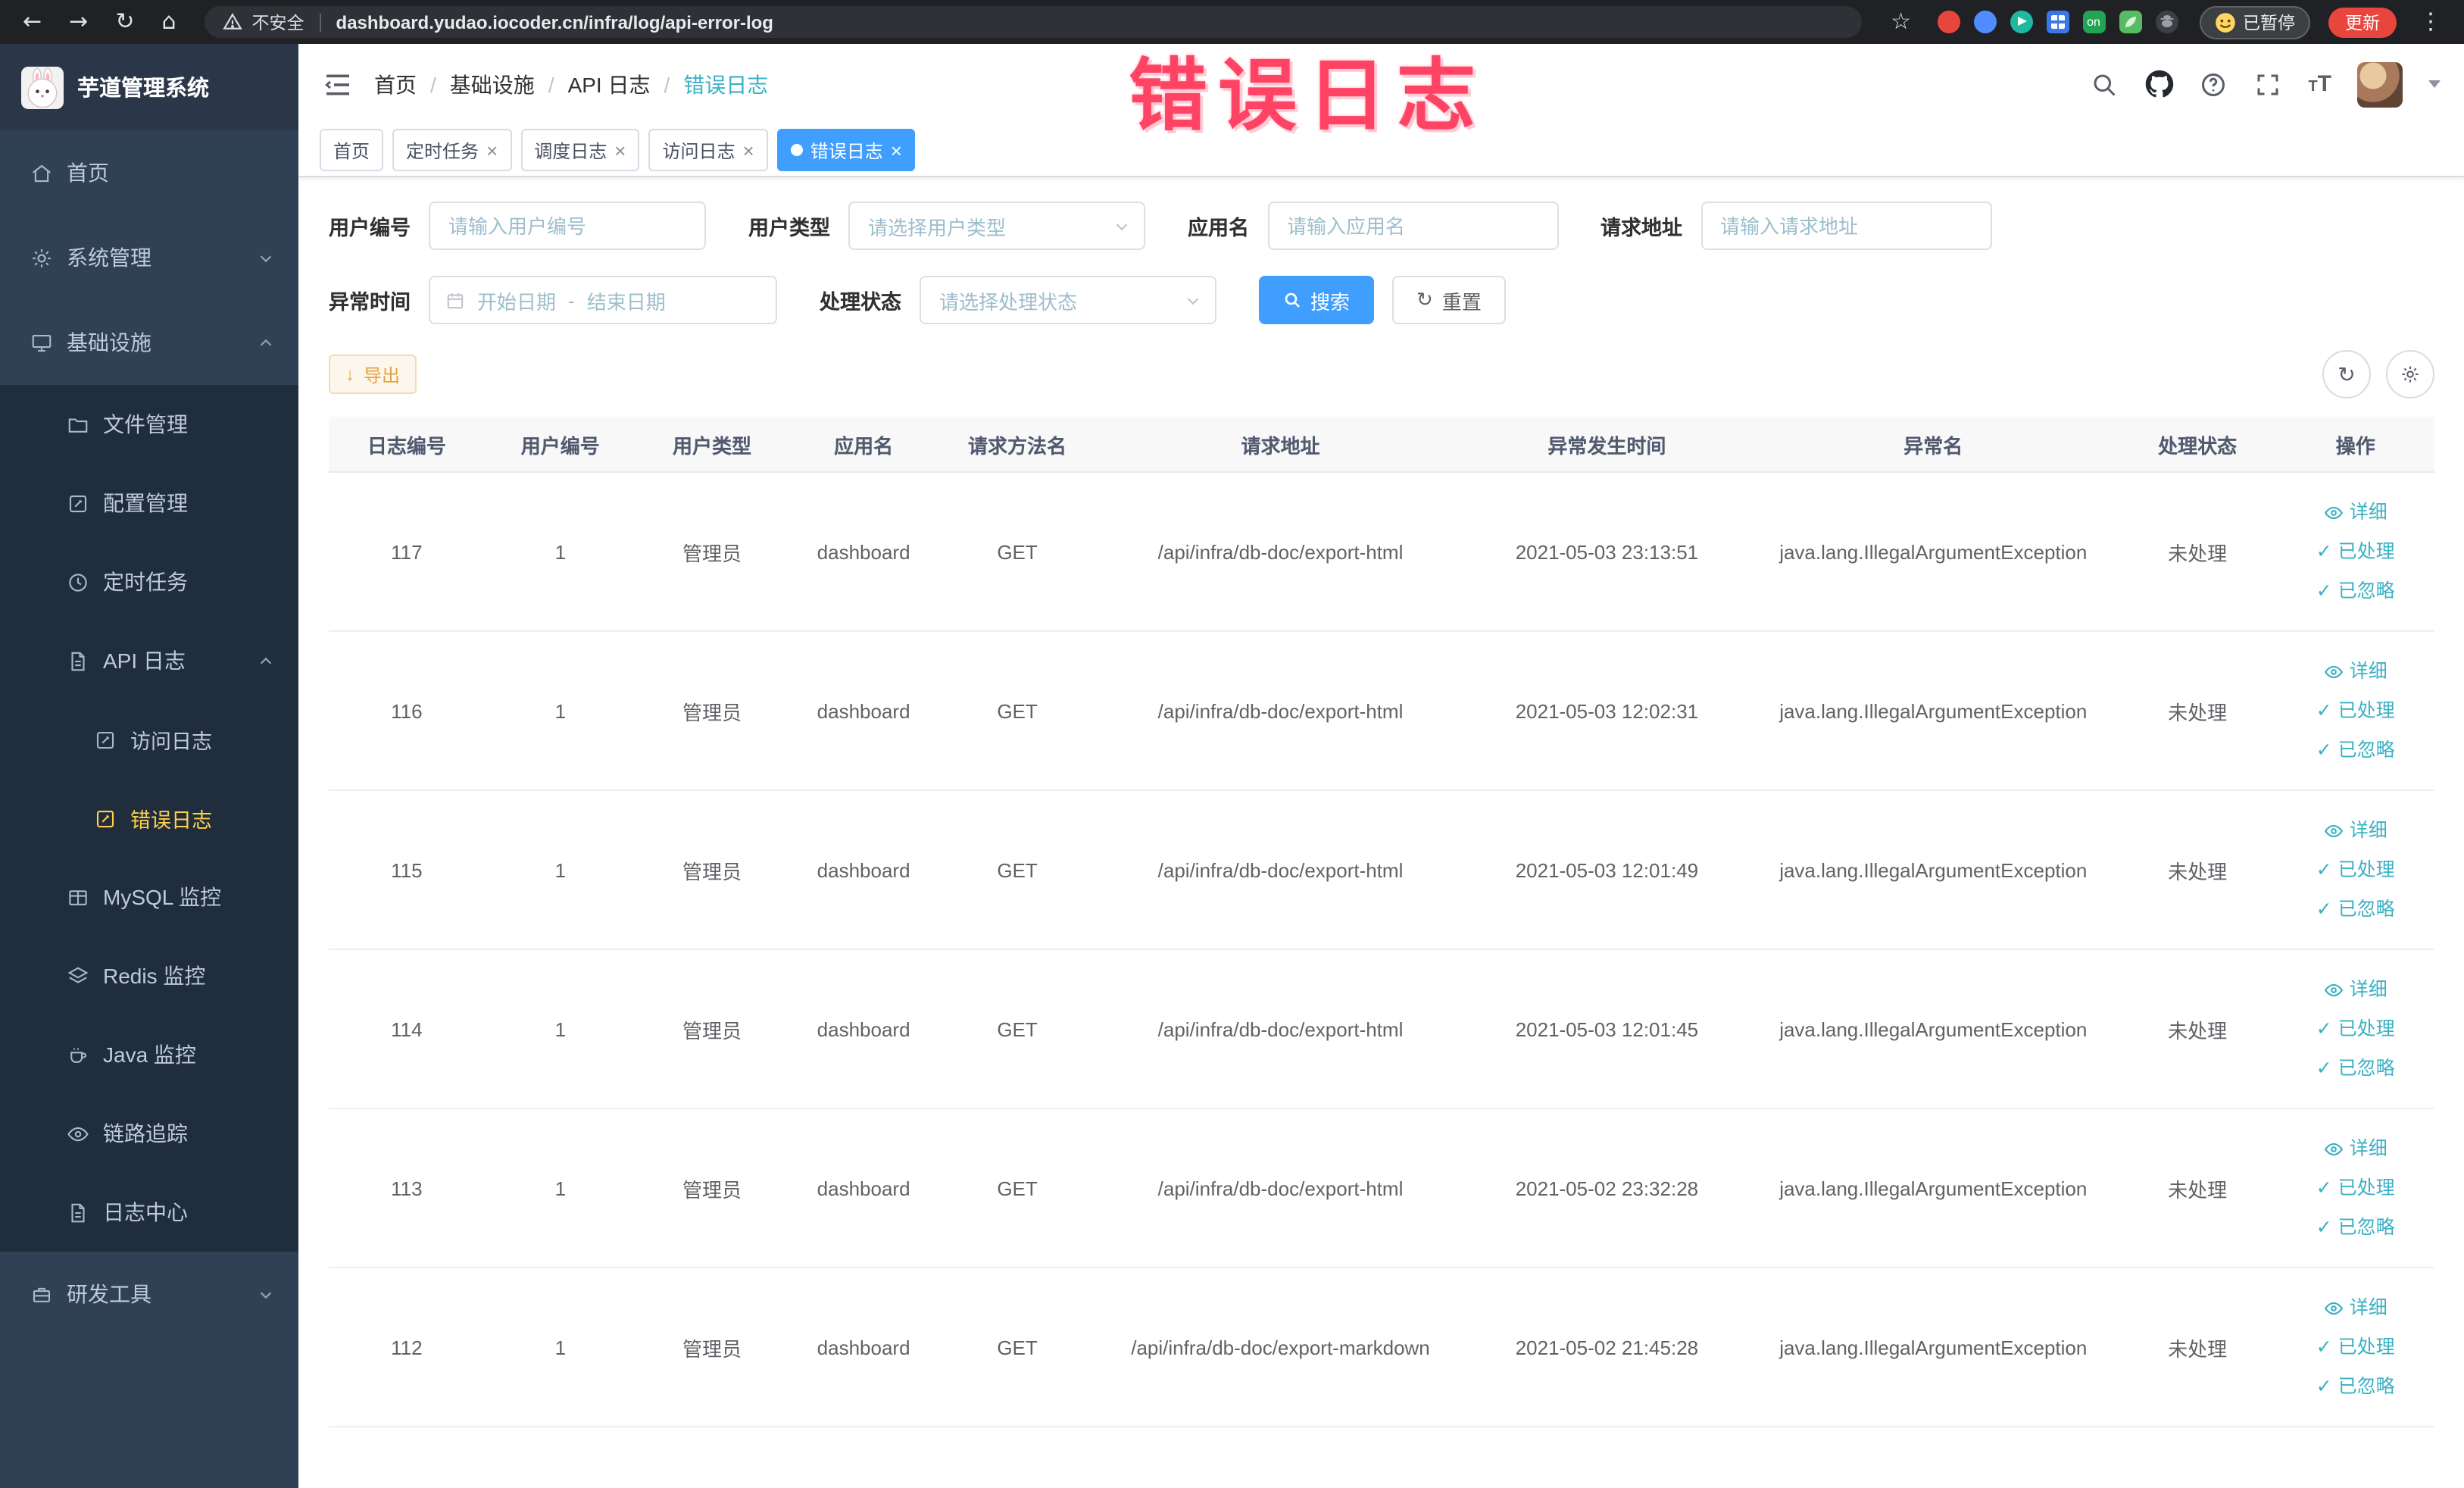 The image size is (2464, 1488). What do you see at coordinates (149, 581) in the screenshot?
I see `sidebar-item-scheduled-tasks: 定时任务` at bounding box center [149, 581].